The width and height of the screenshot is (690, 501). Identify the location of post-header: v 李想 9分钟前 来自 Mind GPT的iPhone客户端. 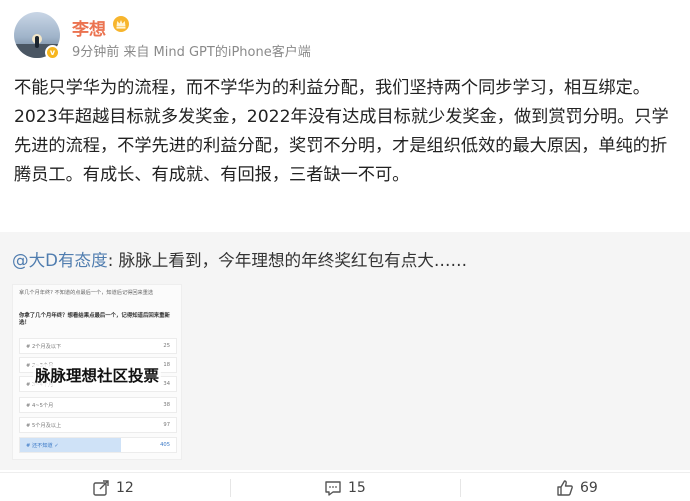
(345, 35).